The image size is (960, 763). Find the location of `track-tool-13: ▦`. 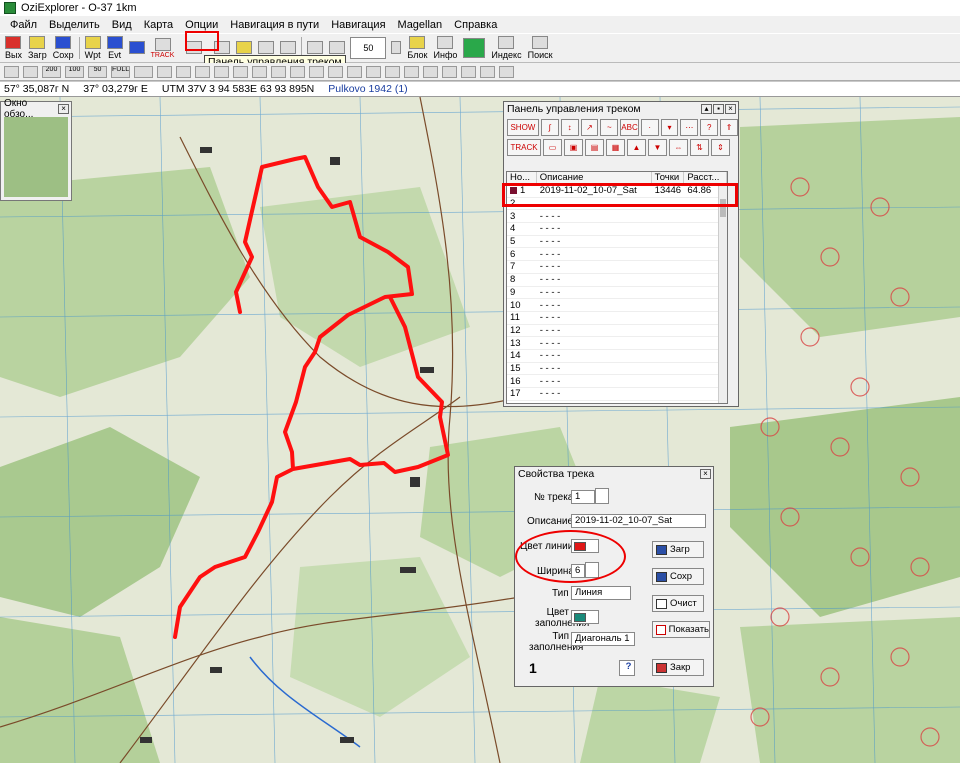

track-tool-13: ▦ is located at coordinates (615, 147).